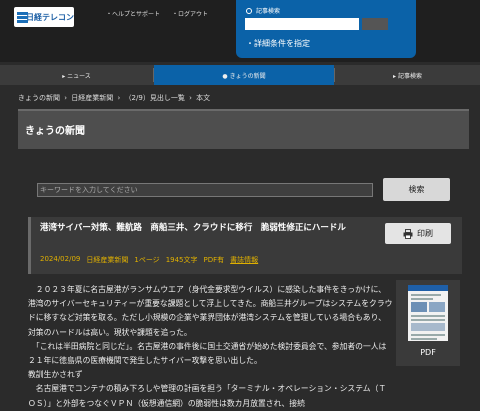  I want to click on print-label: 印刷, so click(425, 233).